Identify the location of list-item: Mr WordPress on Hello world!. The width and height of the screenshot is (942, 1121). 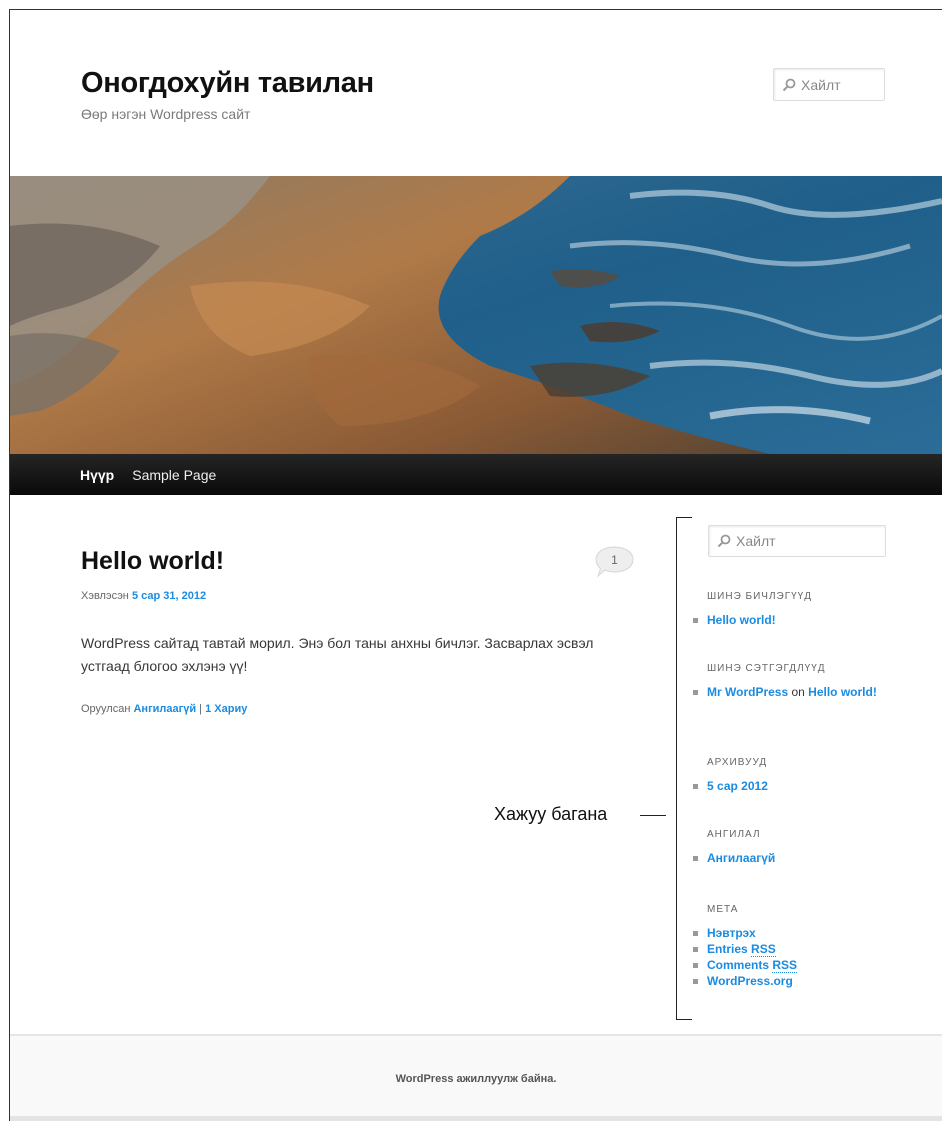
(790, 692).